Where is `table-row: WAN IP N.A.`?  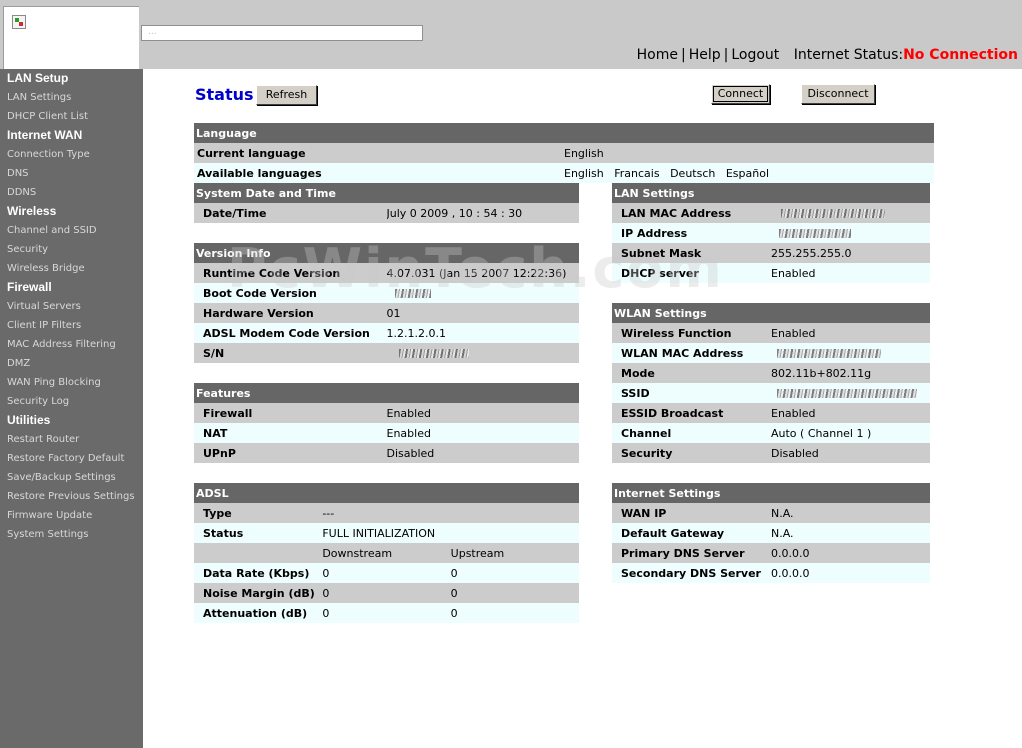
table-row: WAN IP N.A. is located at coordinates (771, 513).